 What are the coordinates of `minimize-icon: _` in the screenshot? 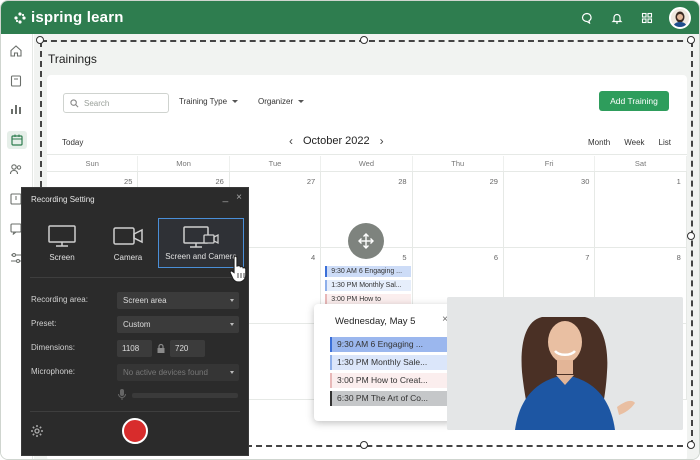 It's located at (226, 197).